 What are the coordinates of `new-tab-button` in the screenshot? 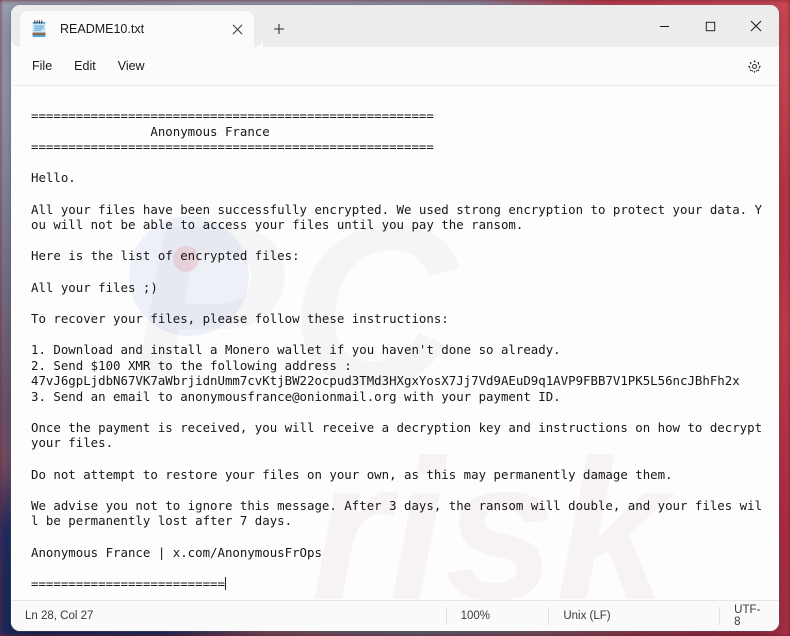 It's located at (279, 29).